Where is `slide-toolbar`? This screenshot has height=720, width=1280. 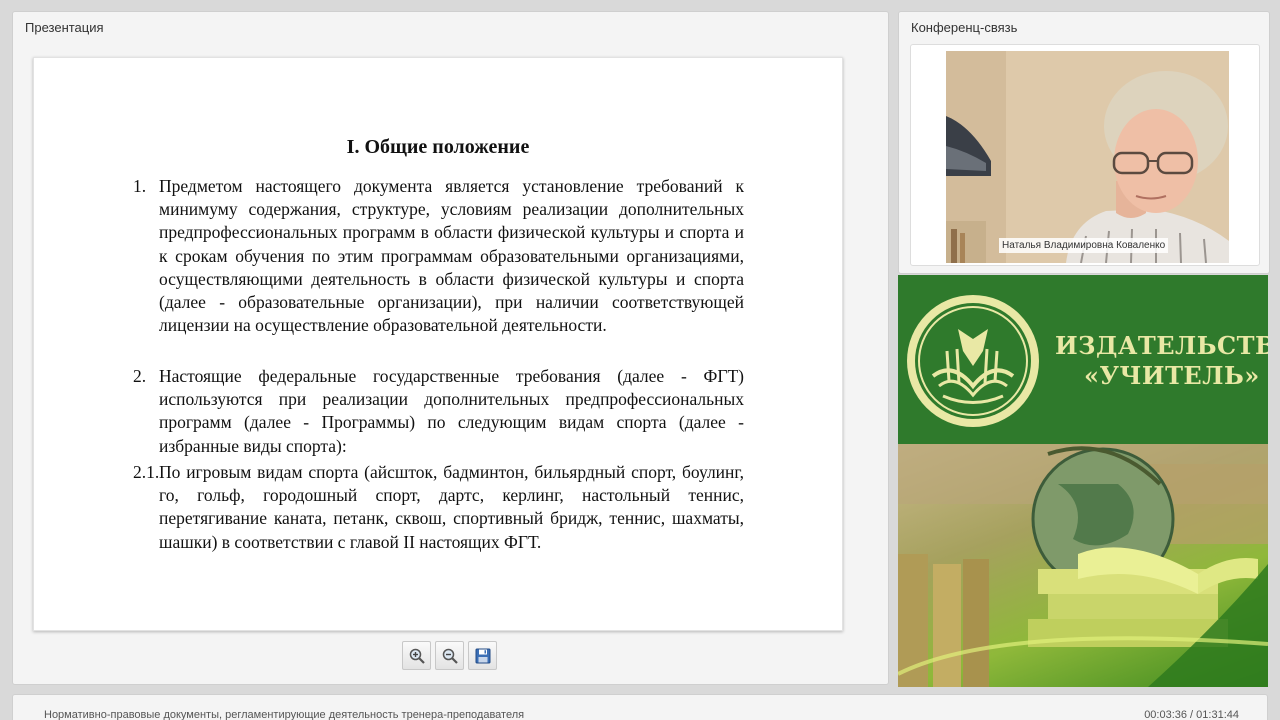 slide-toolbar is located at coordinates (449, 655).